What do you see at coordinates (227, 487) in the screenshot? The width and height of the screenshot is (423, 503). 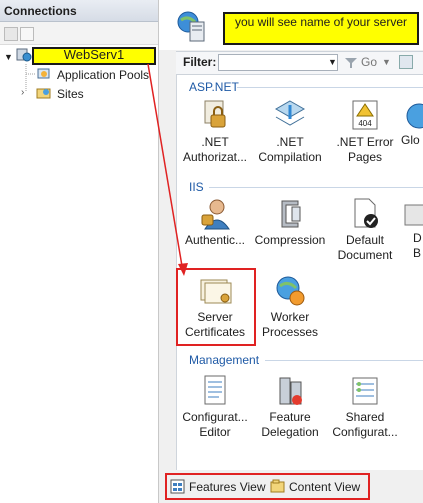 I see `features-view-label: Features View` at bounding box center [227, 487].